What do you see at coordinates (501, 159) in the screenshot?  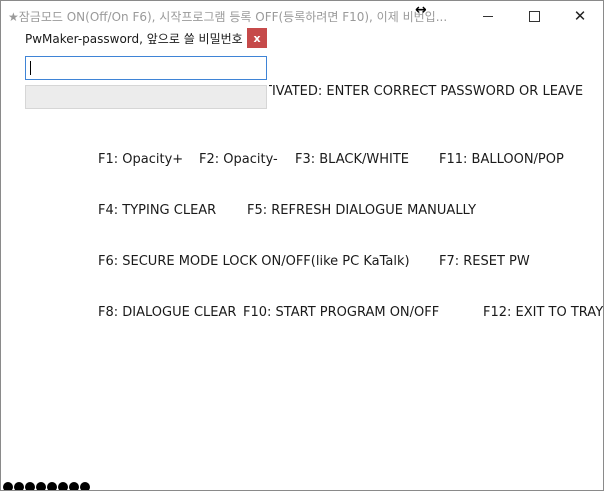 I see `shortcut-f11: F11: BALLOON/POP` at bounding box center [501, 159].